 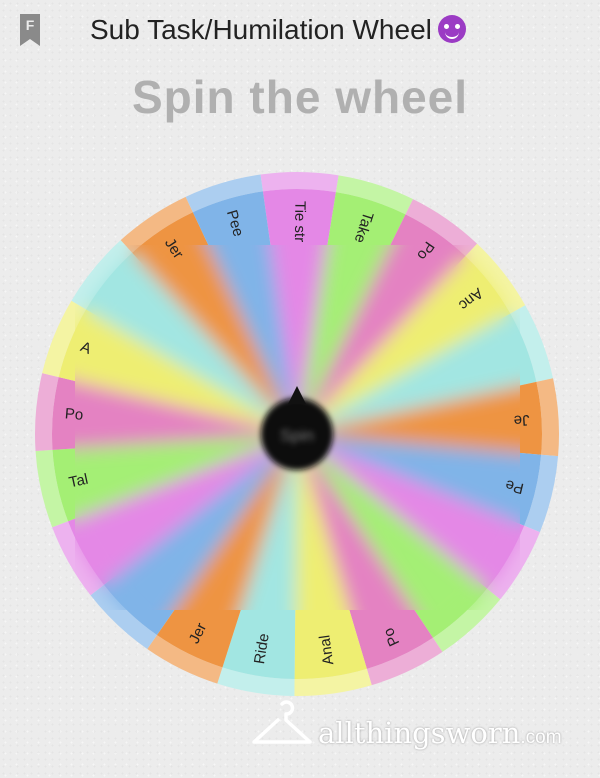 I want to click on hanger-icon, so click(x=282, y=722).